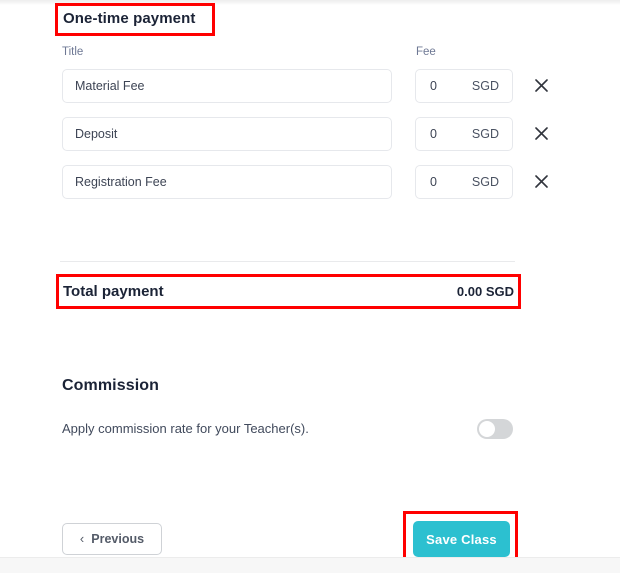  I want to click on one-time-payment-heading: One-time payment, so click(129, 18).